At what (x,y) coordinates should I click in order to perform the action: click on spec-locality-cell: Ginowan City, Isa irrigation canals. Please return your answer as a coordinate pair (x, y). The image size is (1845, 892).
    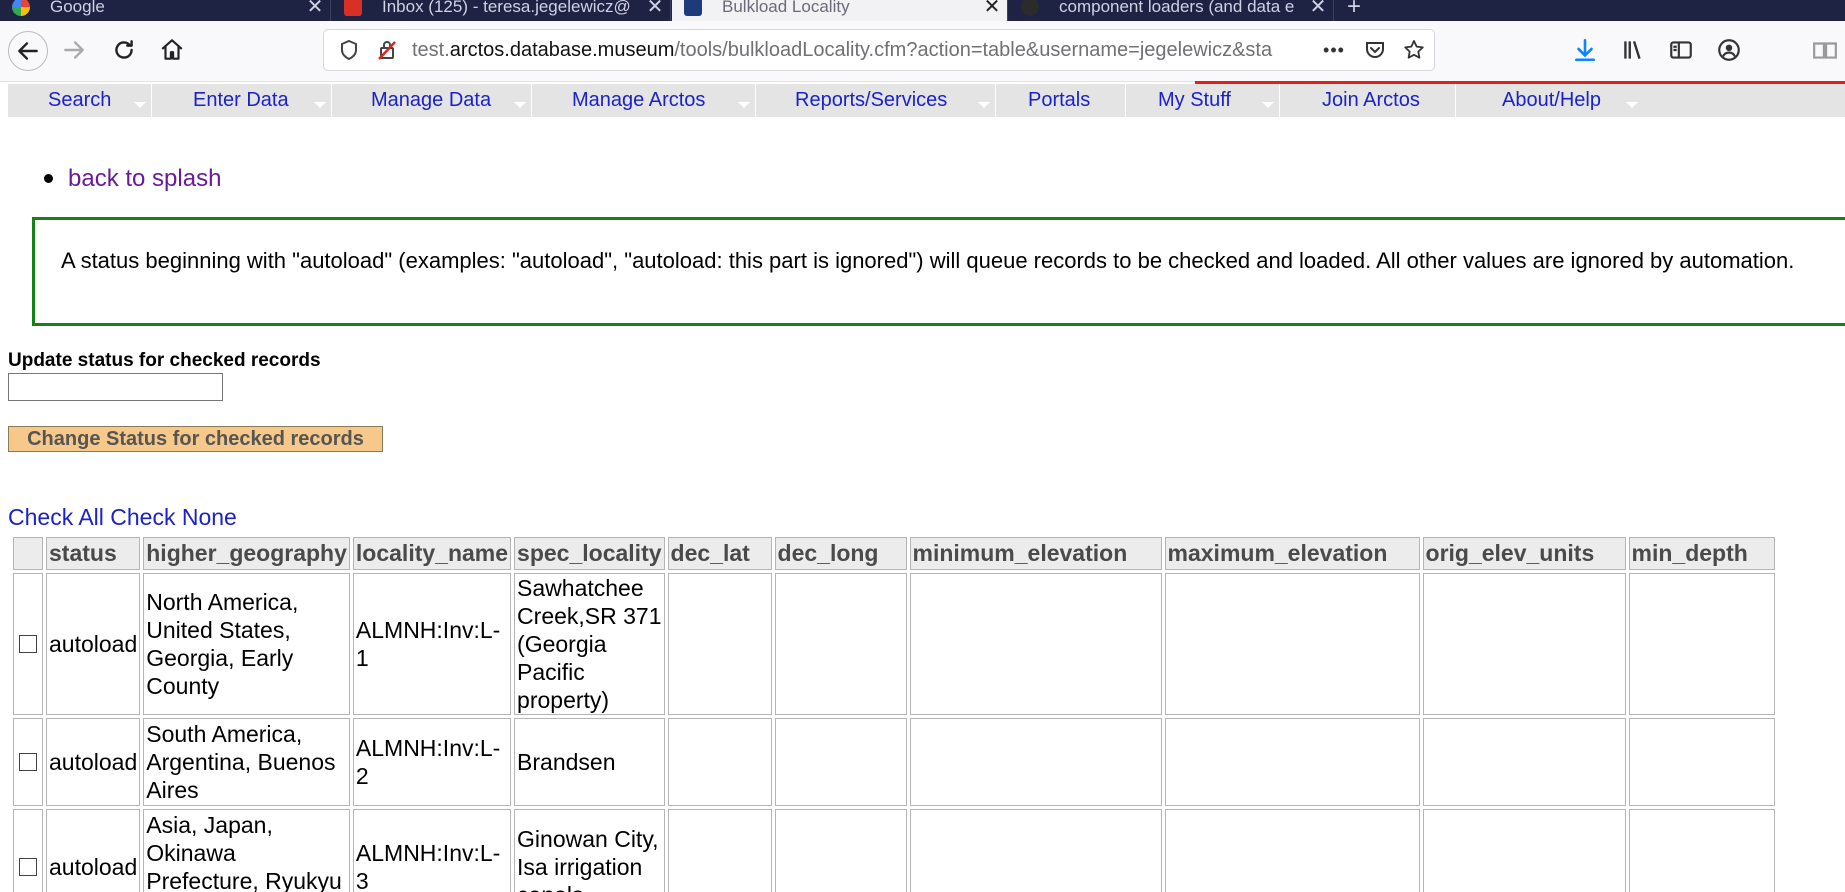
    Looking at the image, I should click on (589, 850).